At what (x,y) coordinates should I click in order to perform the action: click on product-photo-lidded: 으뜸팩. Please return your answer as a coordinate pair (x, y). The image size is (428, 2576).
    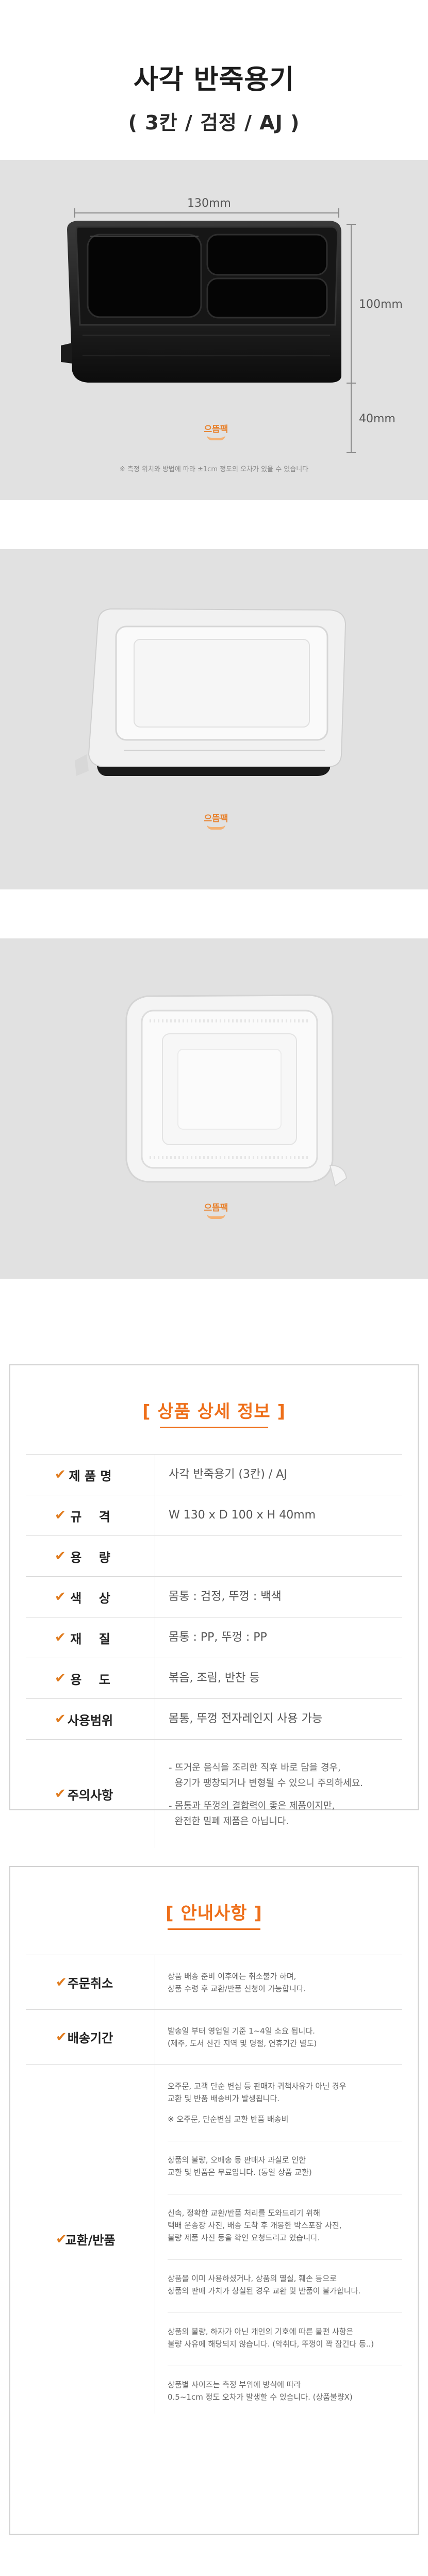
    Looking at the image, I should click on (214, 719).